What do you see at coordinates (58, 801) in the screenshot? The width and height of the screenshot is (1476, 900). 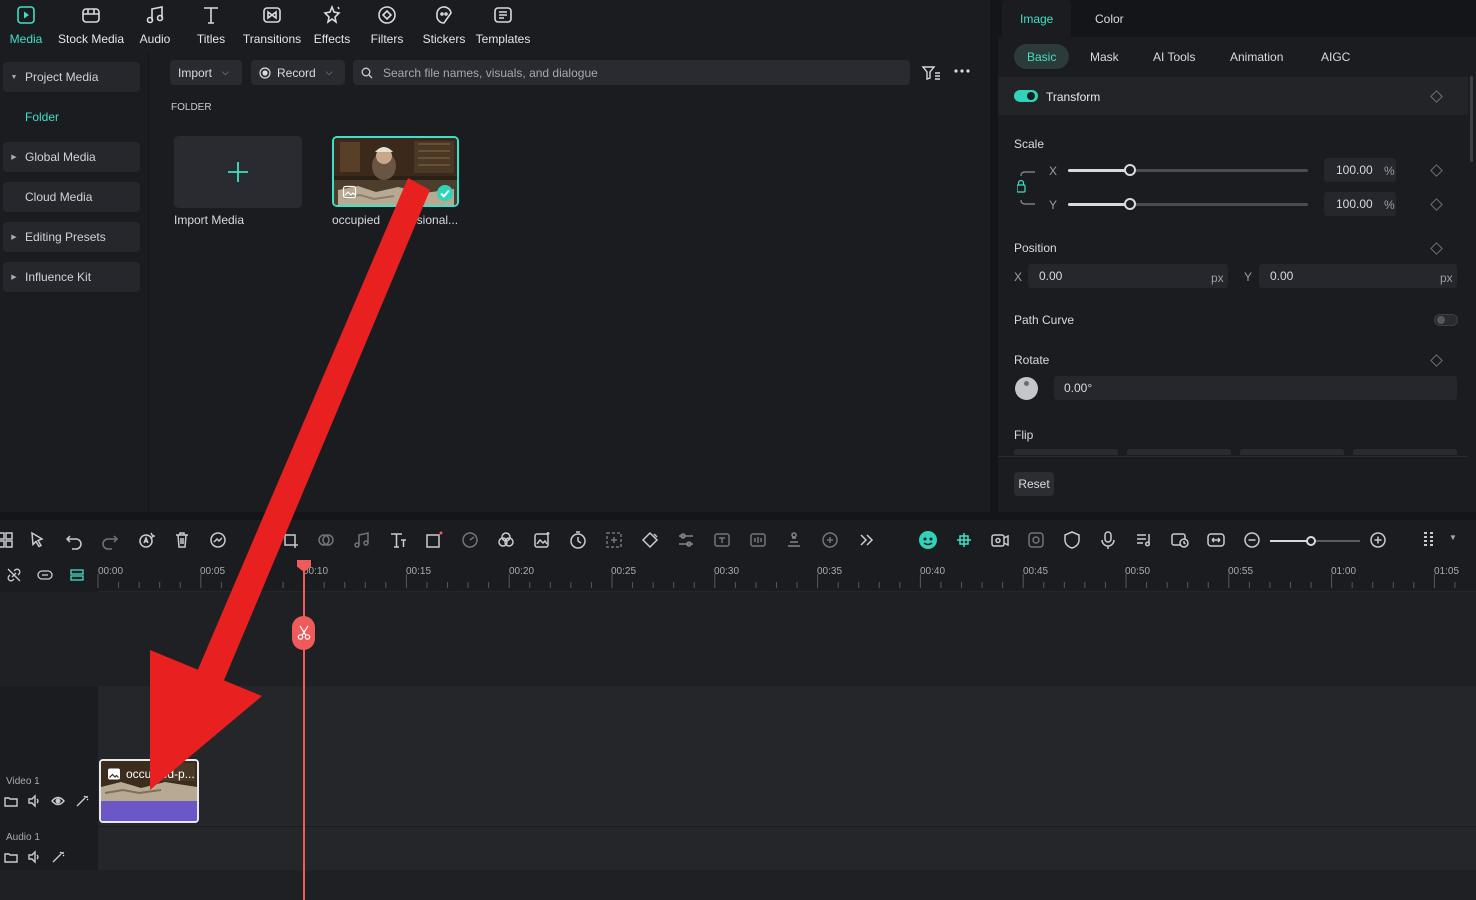 I see `eye-icon` at bounding box center [58, 801].